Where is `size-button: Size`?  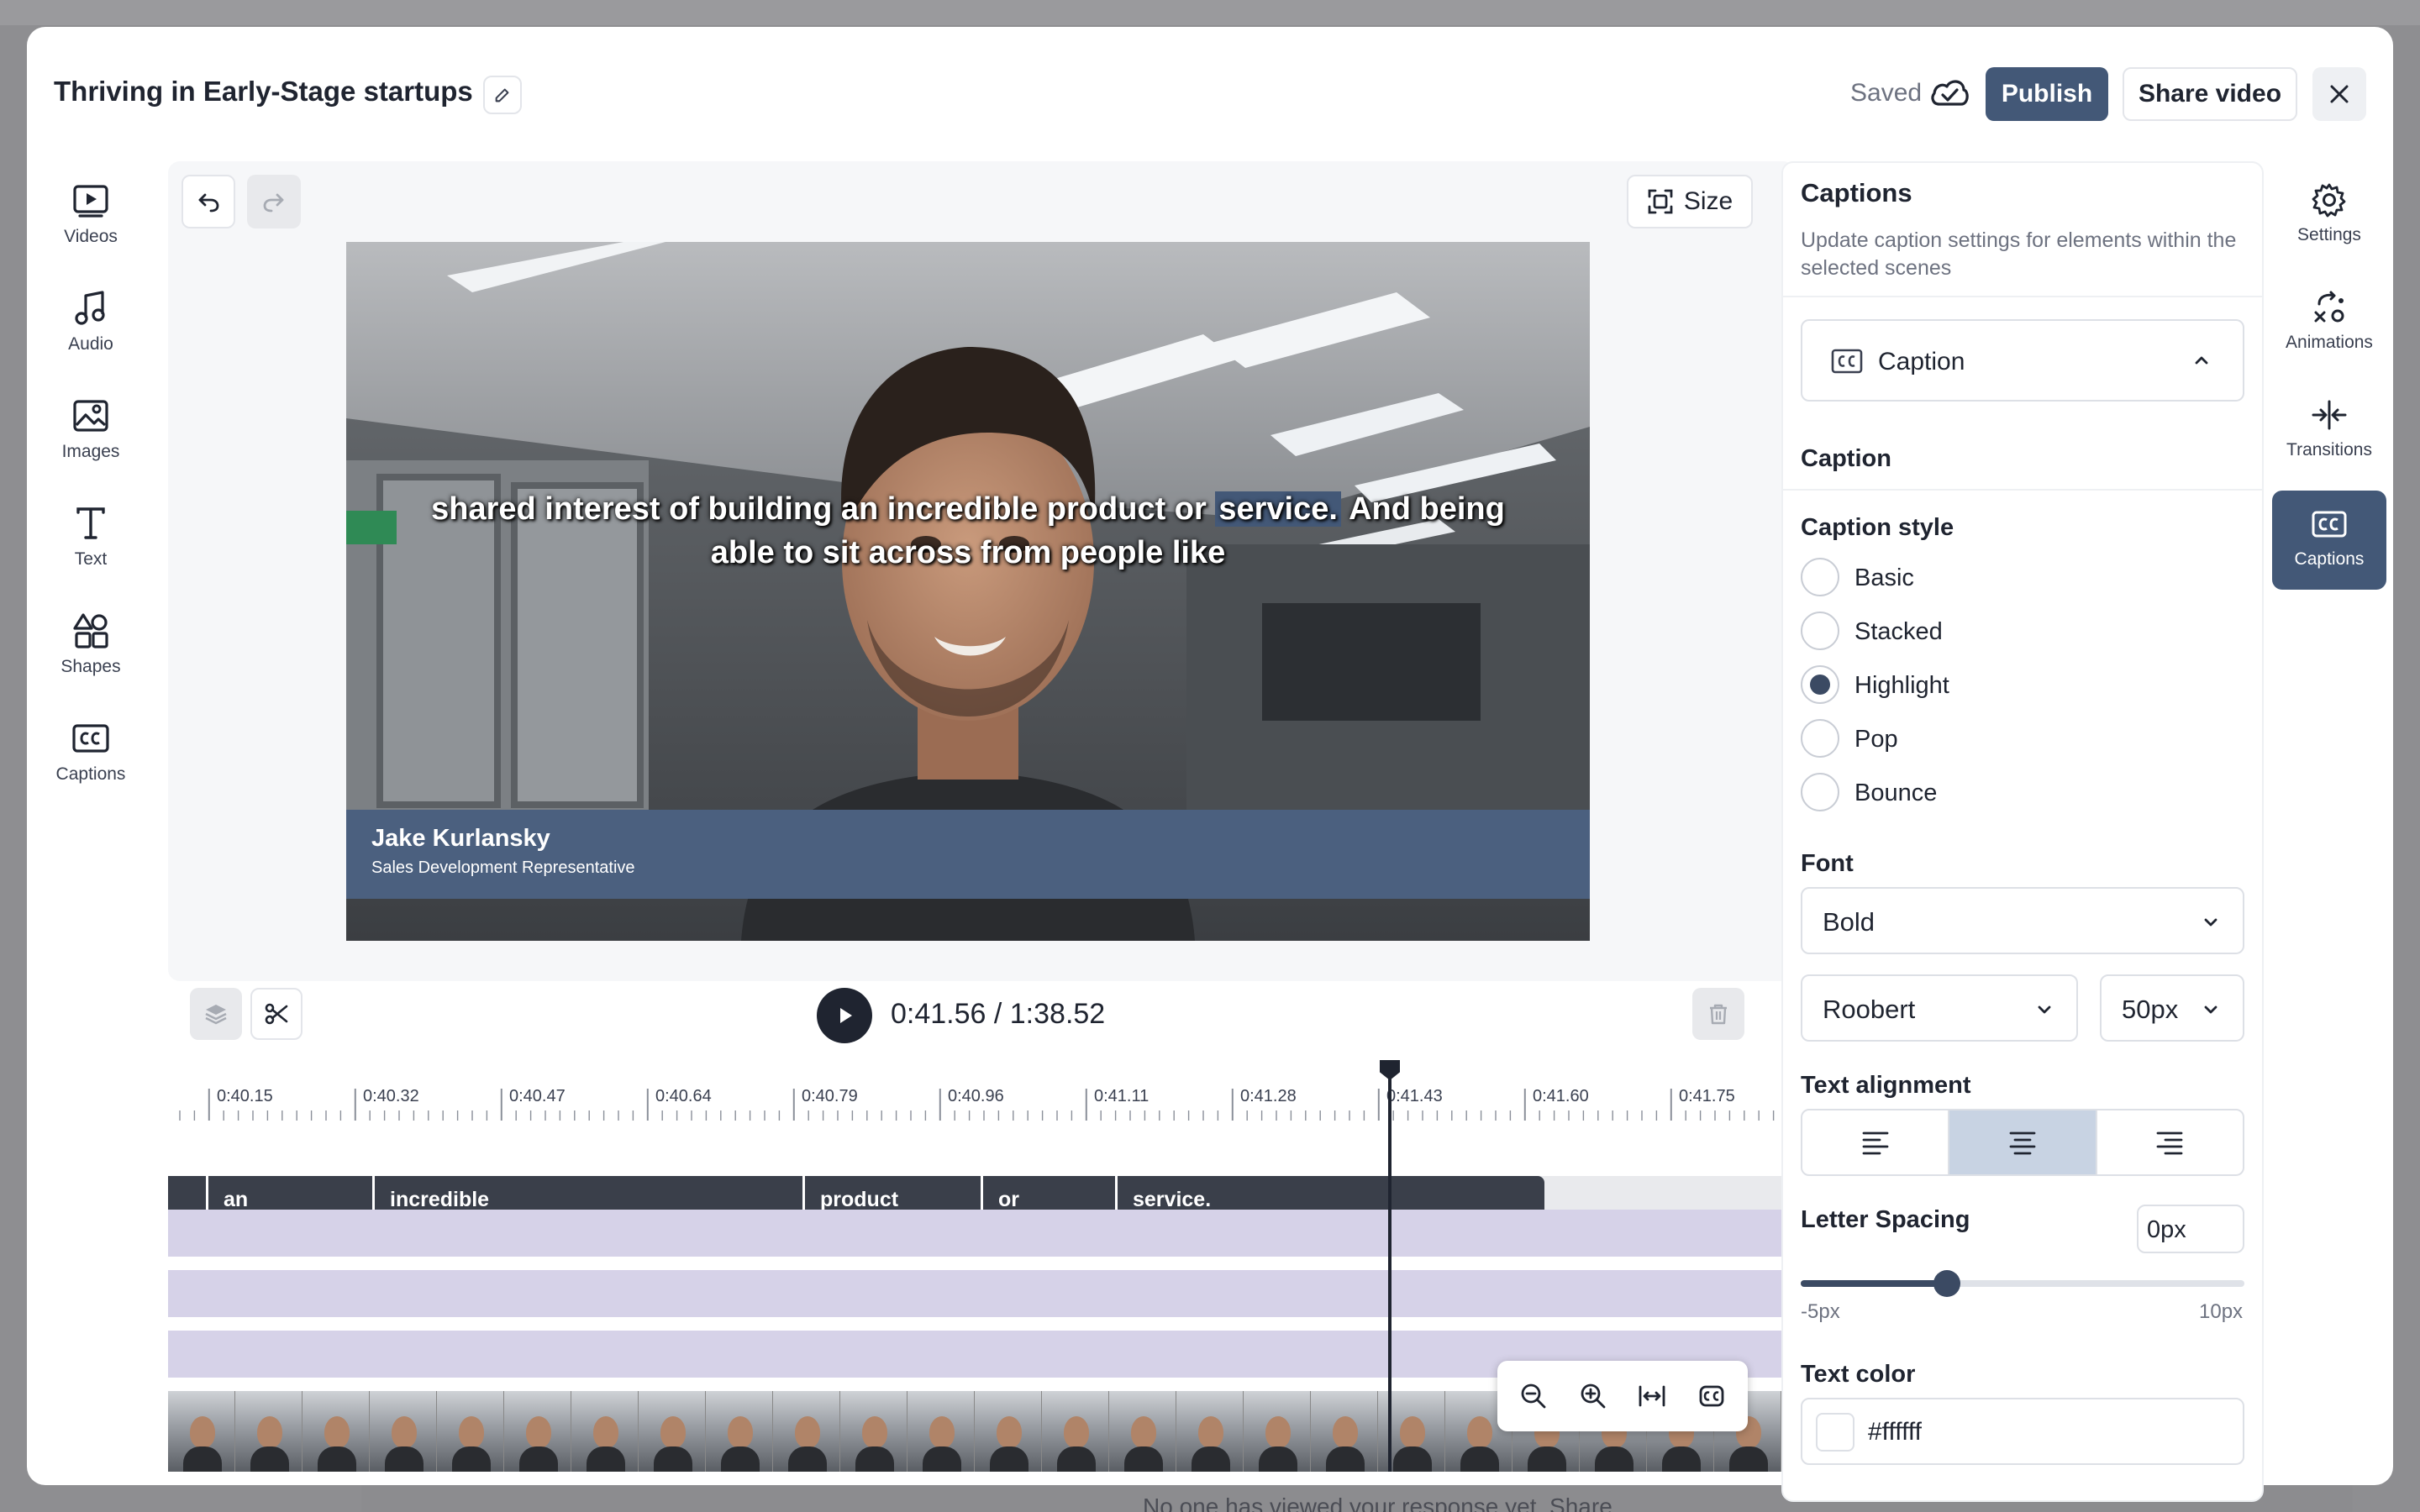
size-button: Size is located at coordinates (1690, 201).